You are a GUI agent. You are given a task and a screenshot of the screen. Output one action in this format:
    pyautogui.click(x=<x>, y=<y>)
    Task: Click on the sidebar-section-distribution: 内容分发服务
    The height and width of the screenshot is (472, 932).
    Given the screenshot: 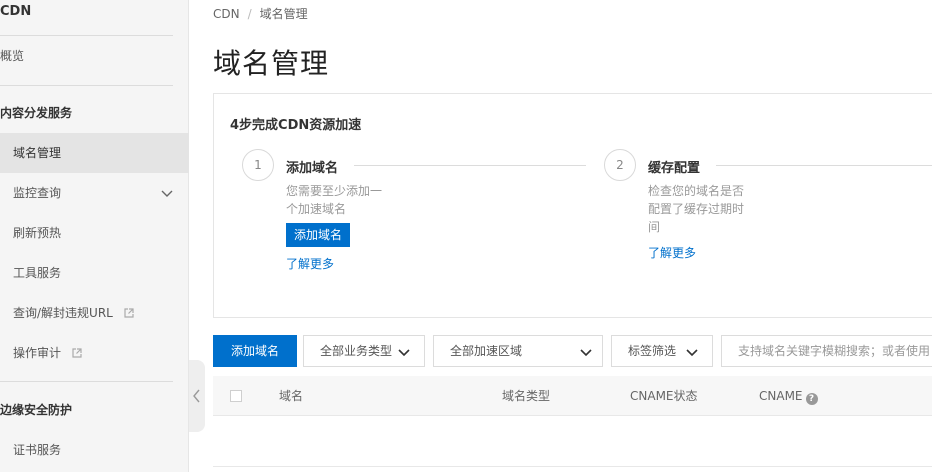 What is the action you would take?
    pyautogui.click(x=36, y=113)
    